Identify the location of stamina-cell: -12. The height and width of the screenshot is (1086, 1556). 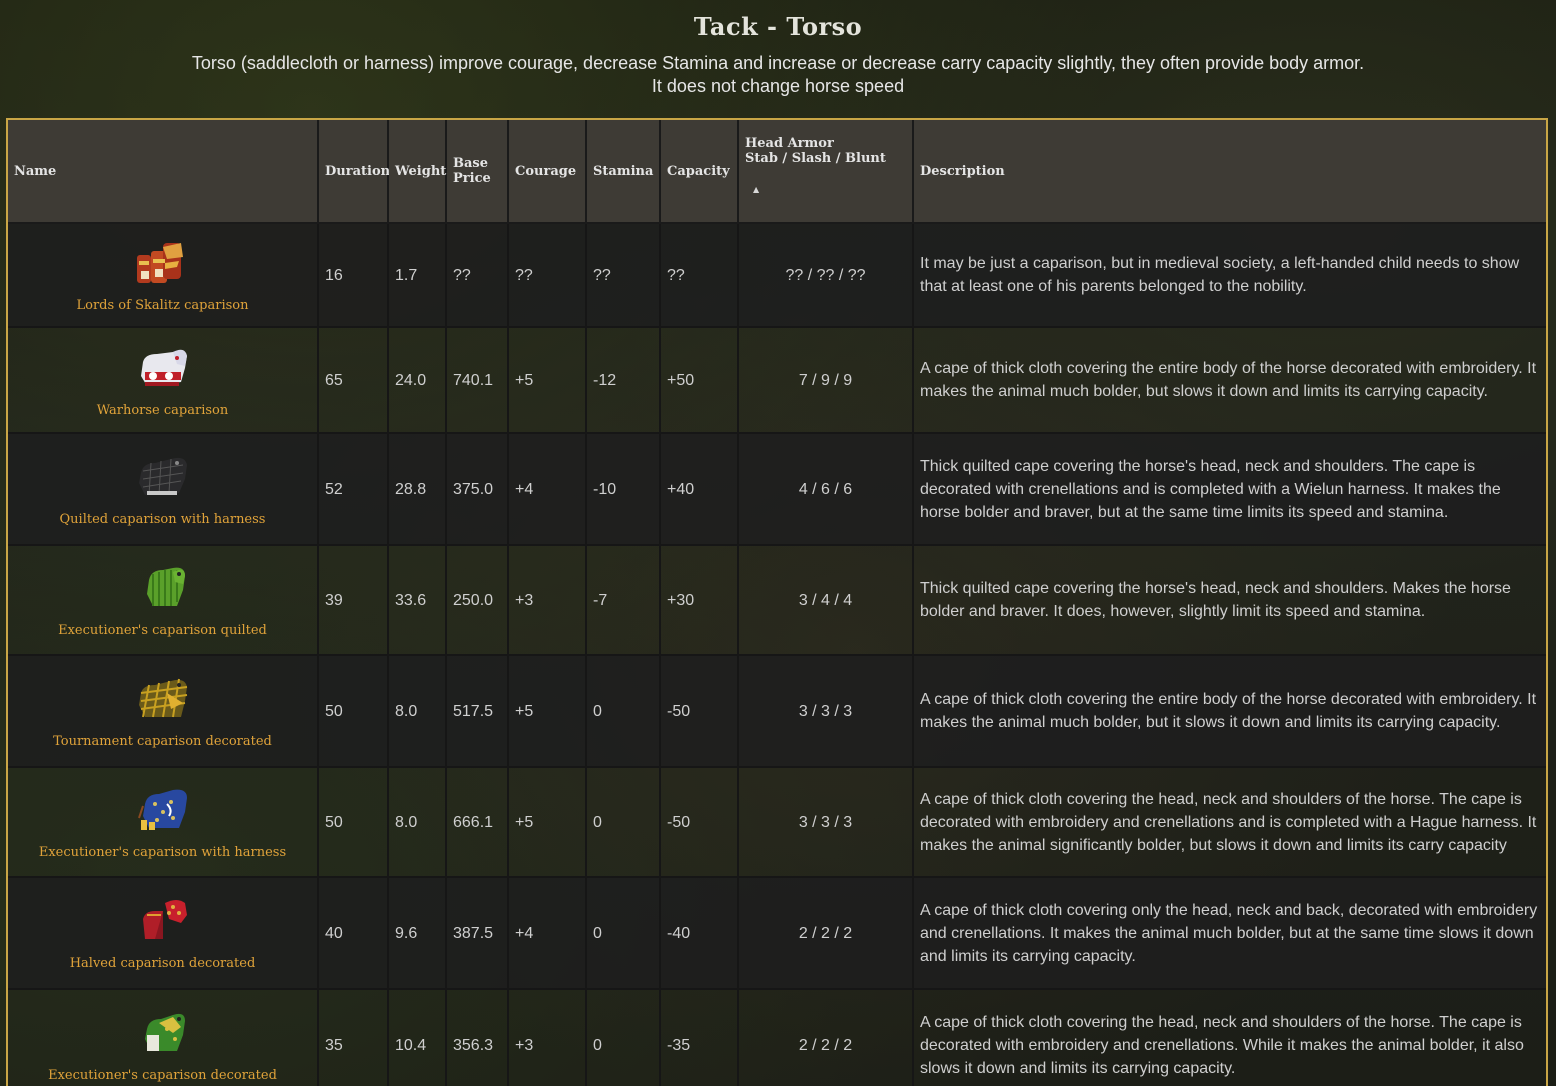
(623, 380).